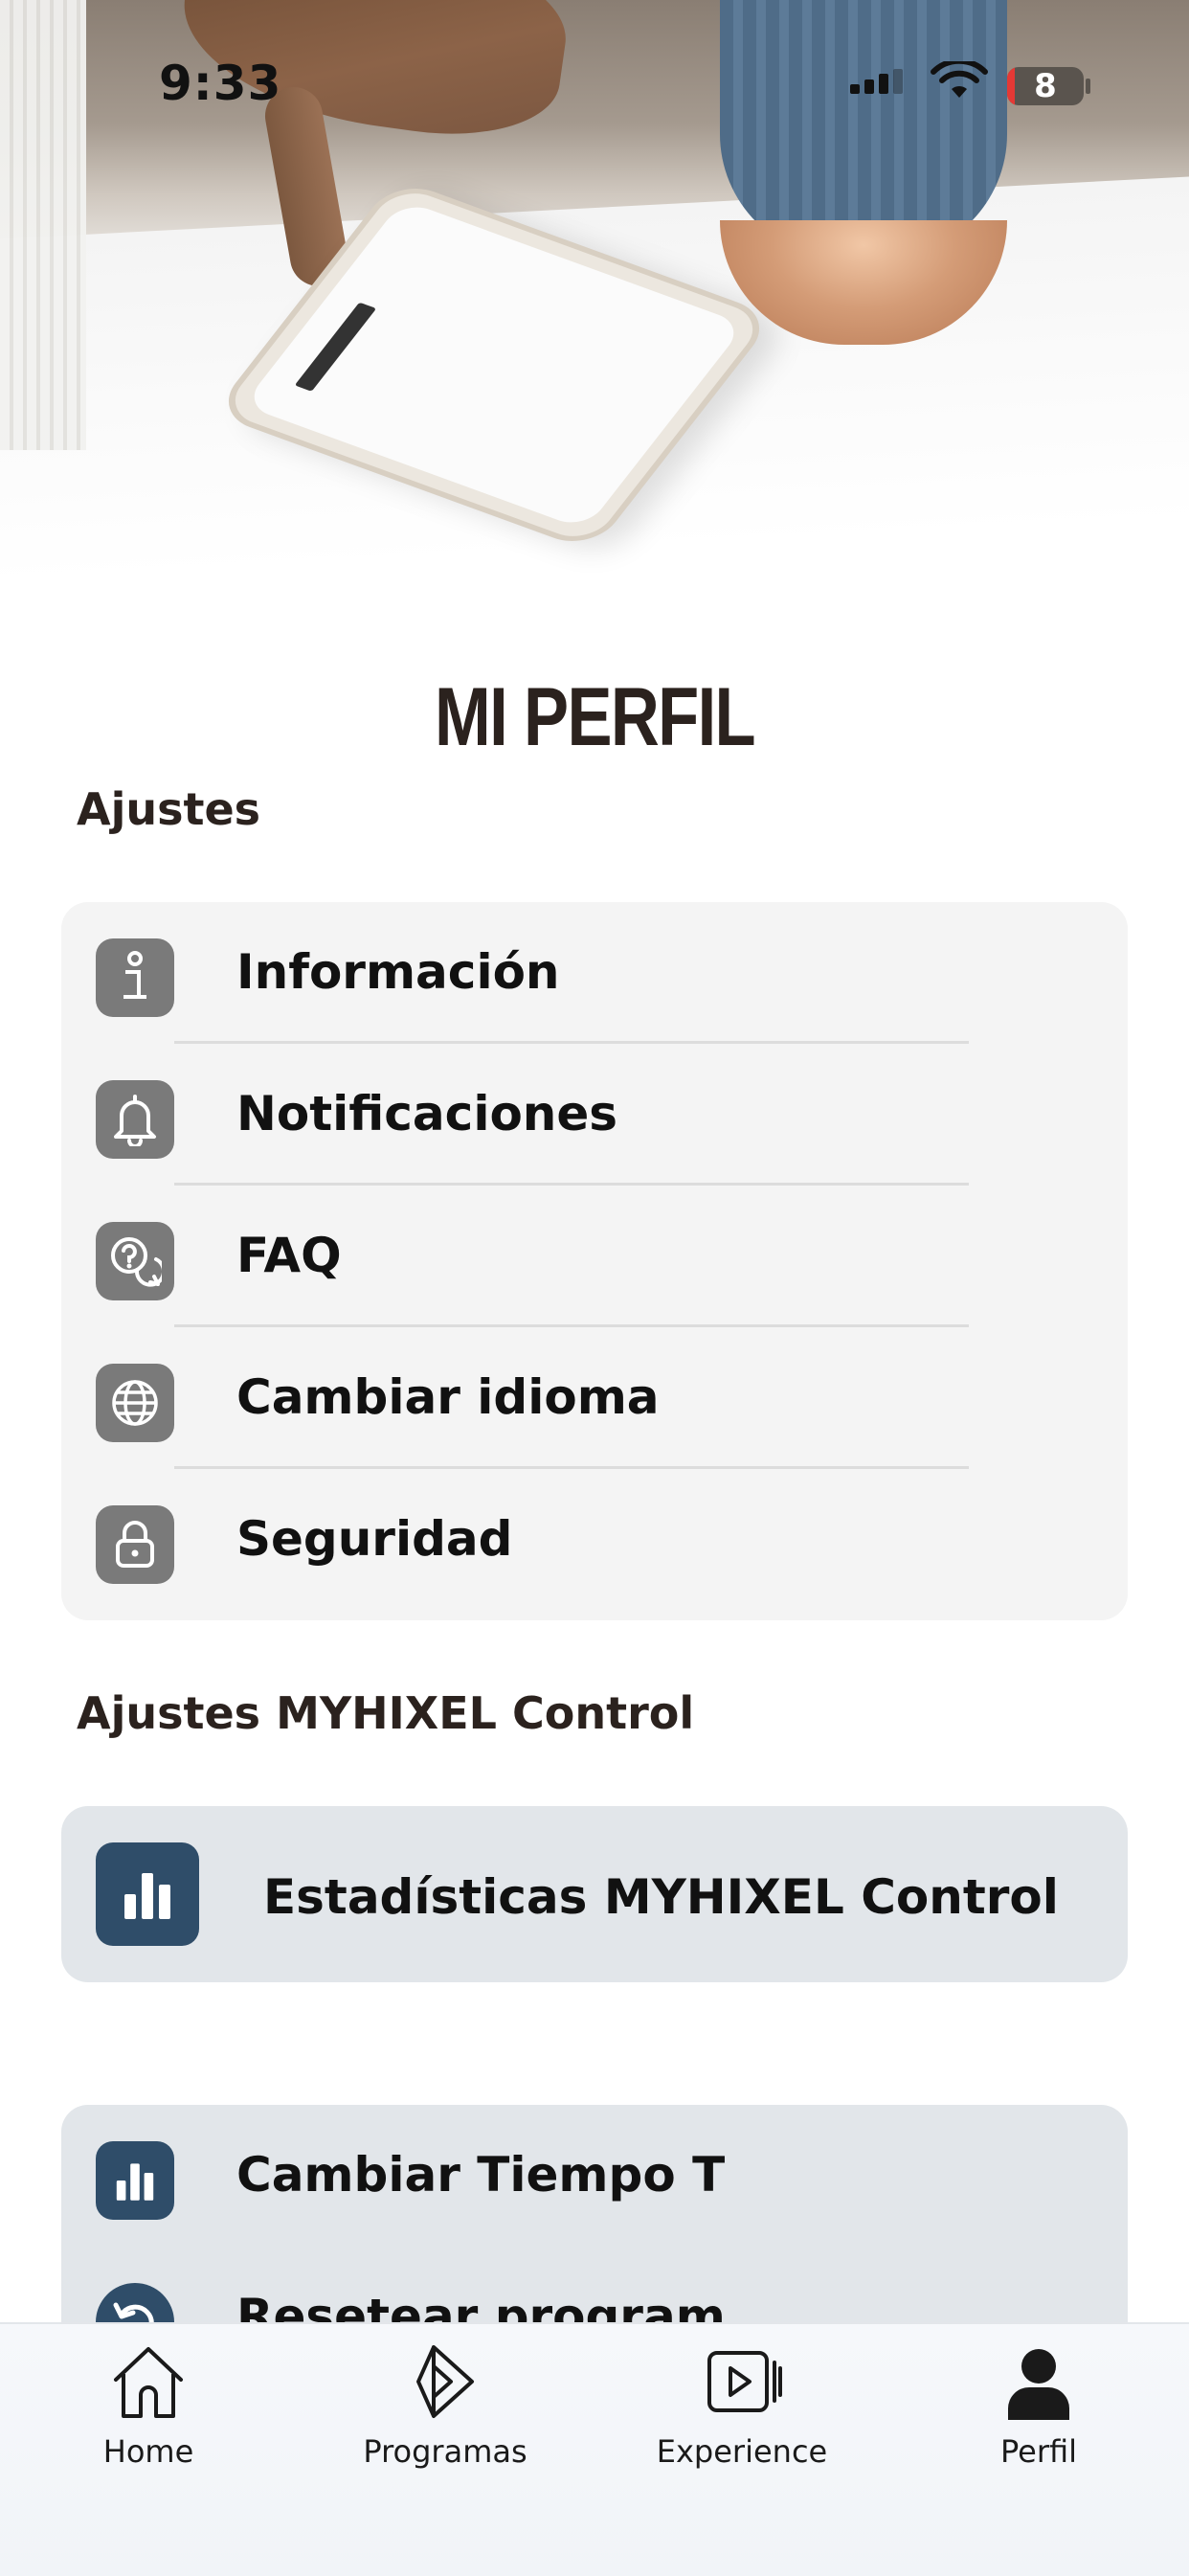 The height and width of the screenshot is (2576, 1189). Describe the element at coordinates (594, 1256) in the screenshot. I see `settings-item-faq: FAQ` at that location.